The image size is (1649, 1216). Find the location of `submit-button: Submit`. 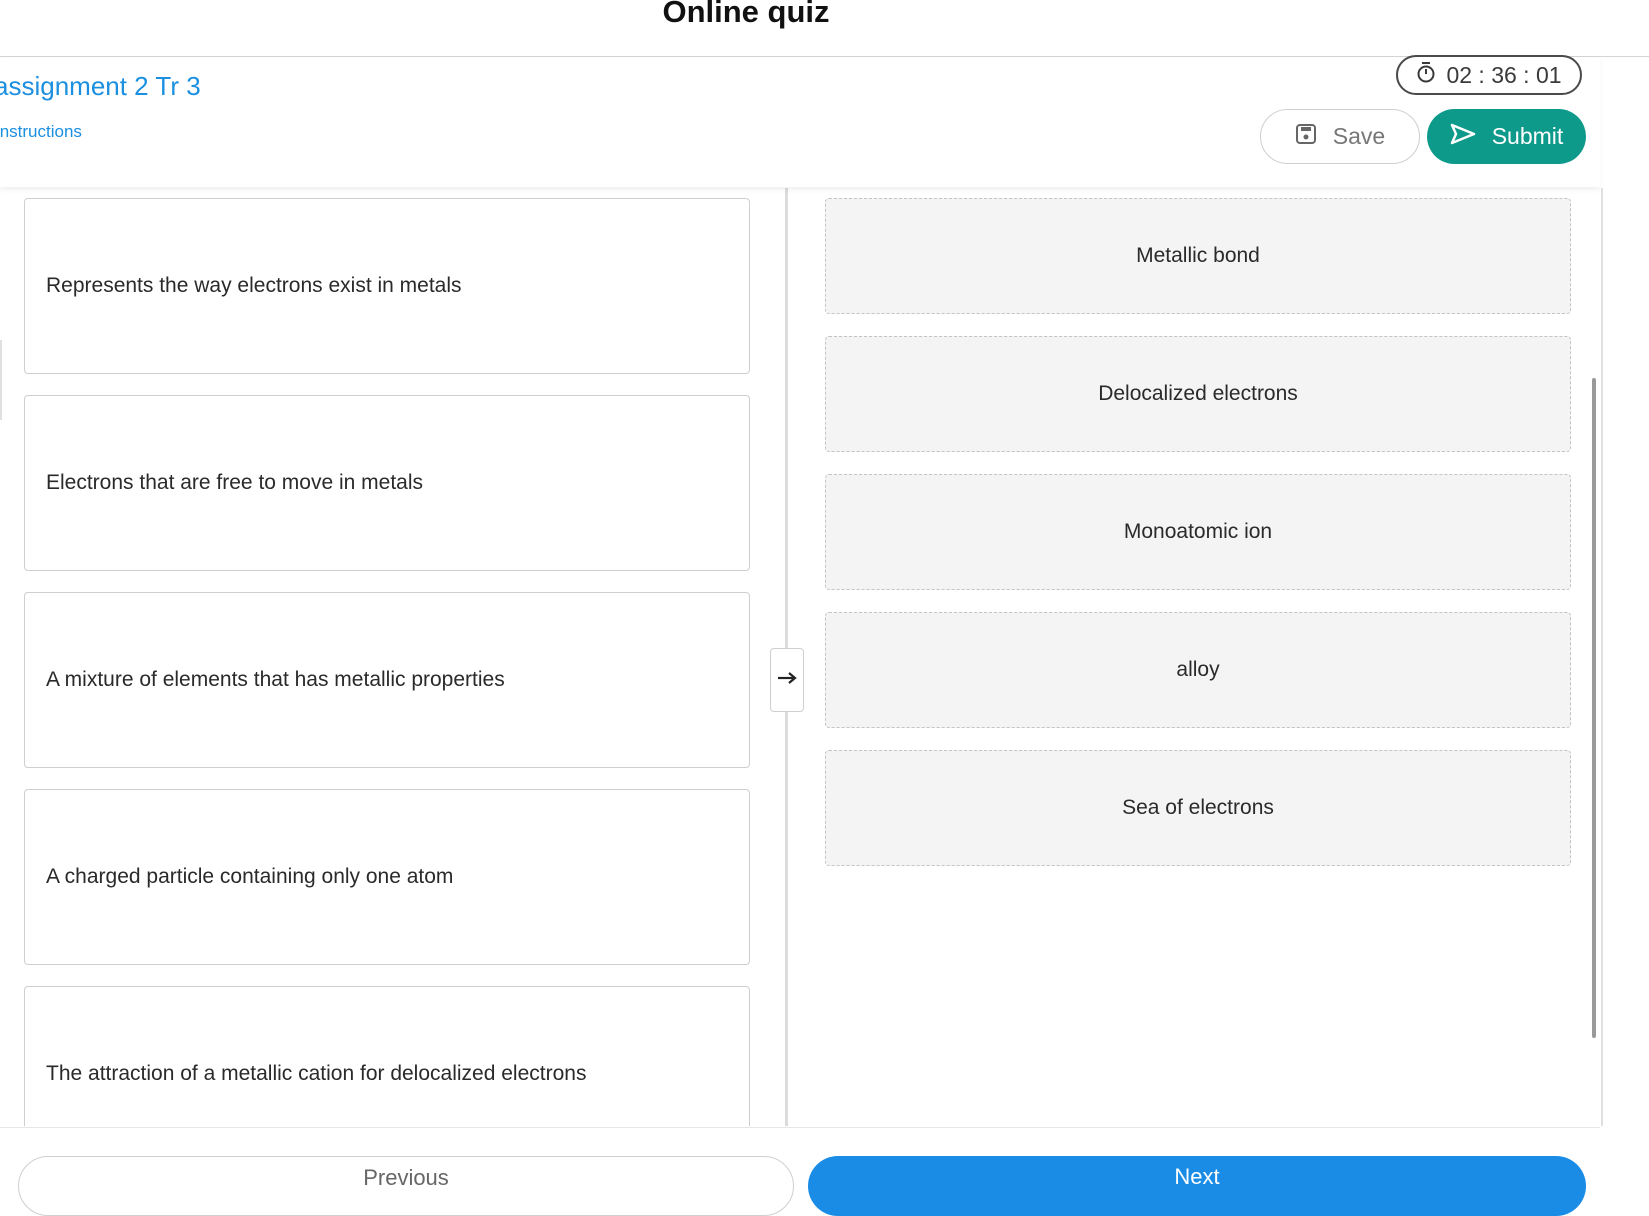

submit-button: Submit is located at coordinates (1506, 136).